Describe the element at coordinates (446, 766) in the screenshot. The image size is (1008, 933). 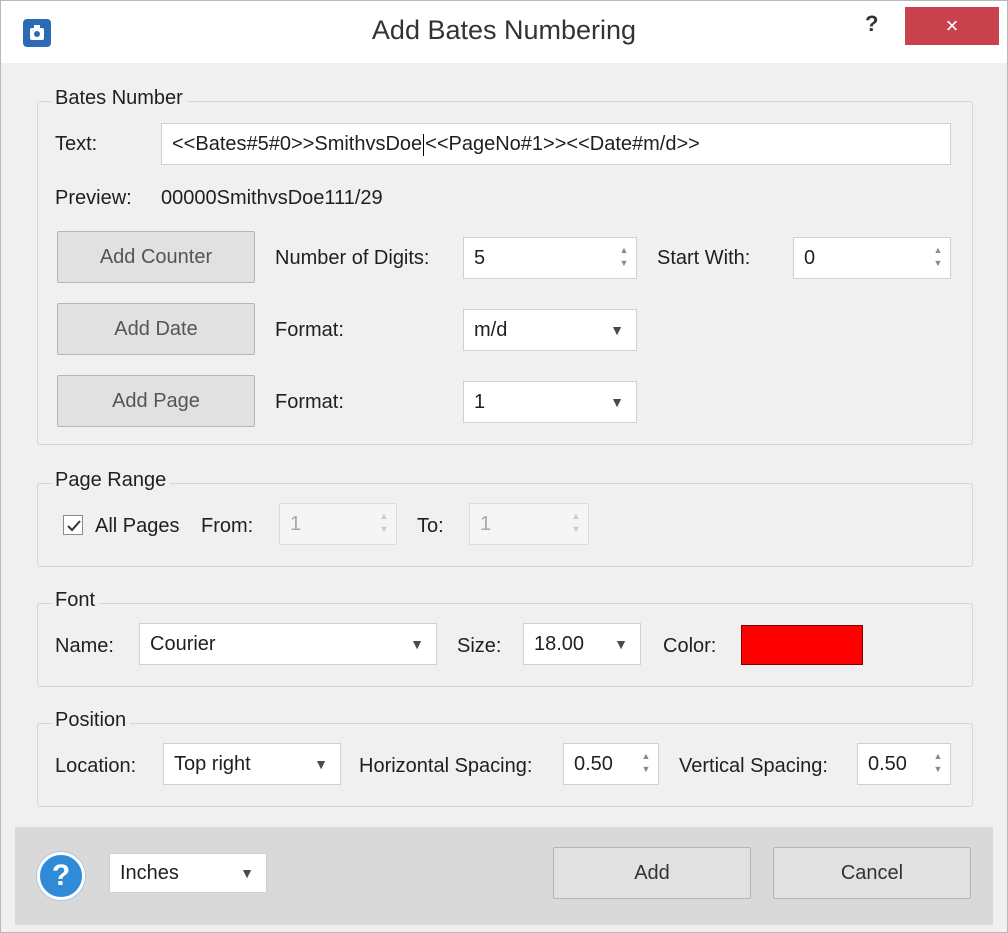
I see `horizontal-spacing-label: Horizontal Spacing:` at that location.